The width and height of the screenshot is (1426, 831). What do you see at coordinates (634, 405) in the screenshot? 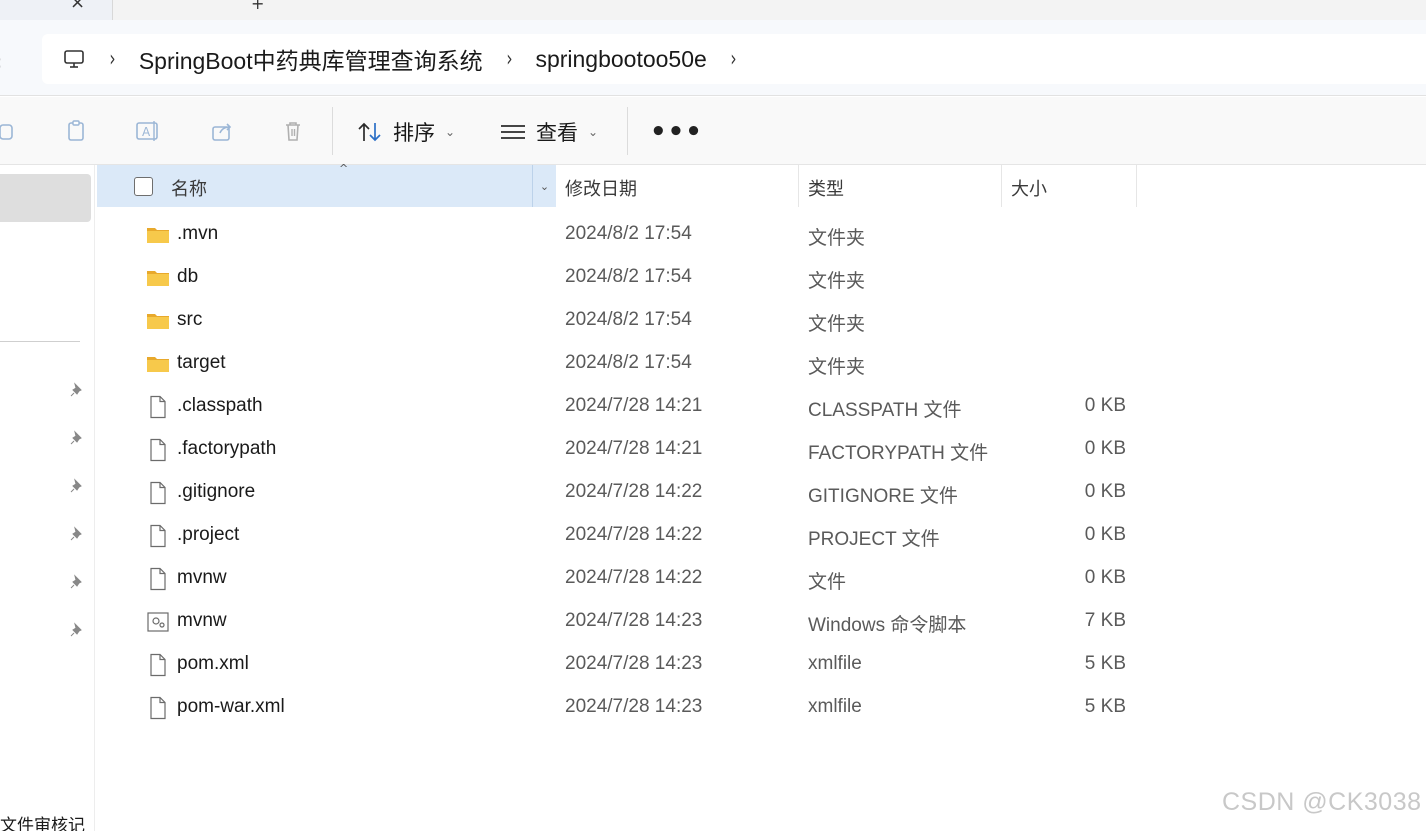
I see `file-date: 2024/7/28 14:21` at bounding box center [634, 405].